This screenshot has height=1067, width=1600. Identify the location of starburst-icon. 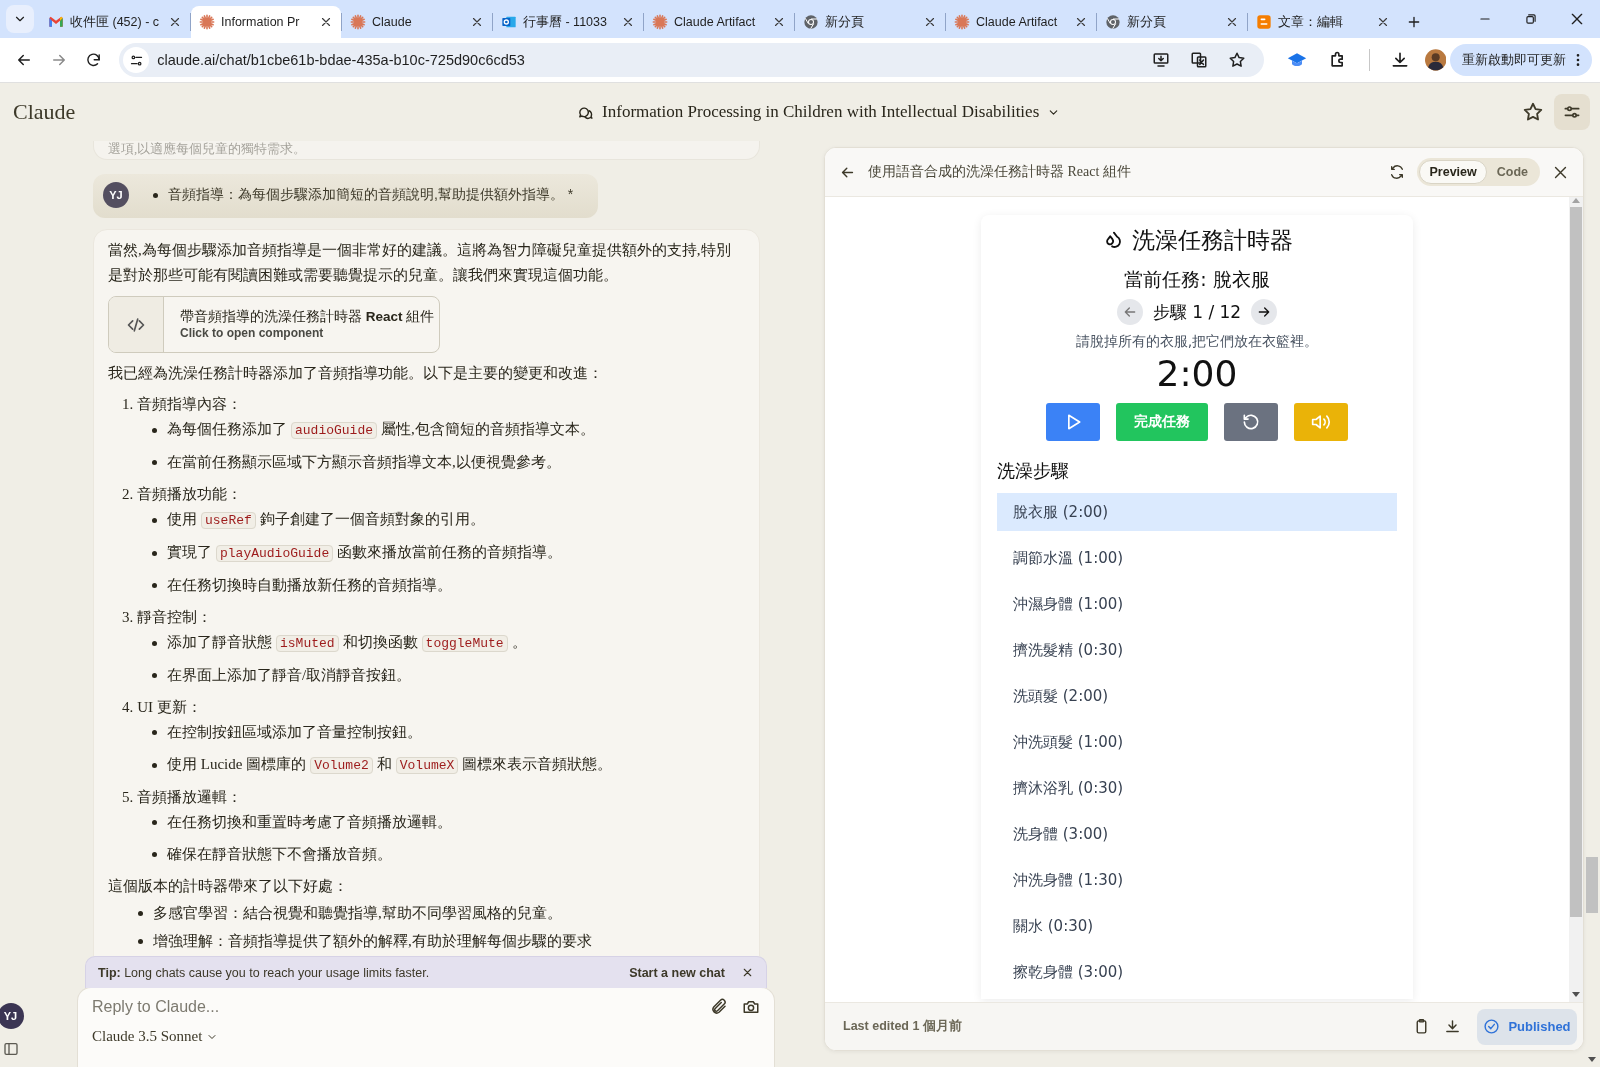
(207, 22).